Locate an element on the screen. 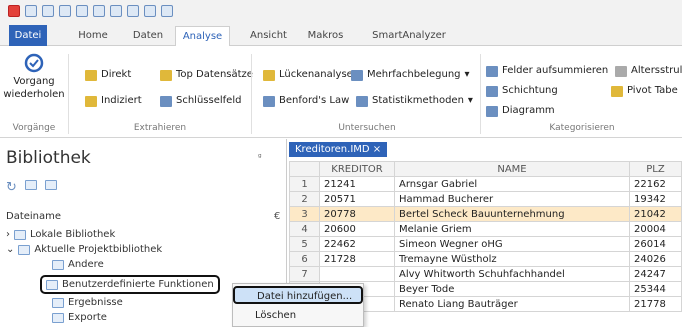  tab-home: Home is located at coordinates (93, 36).